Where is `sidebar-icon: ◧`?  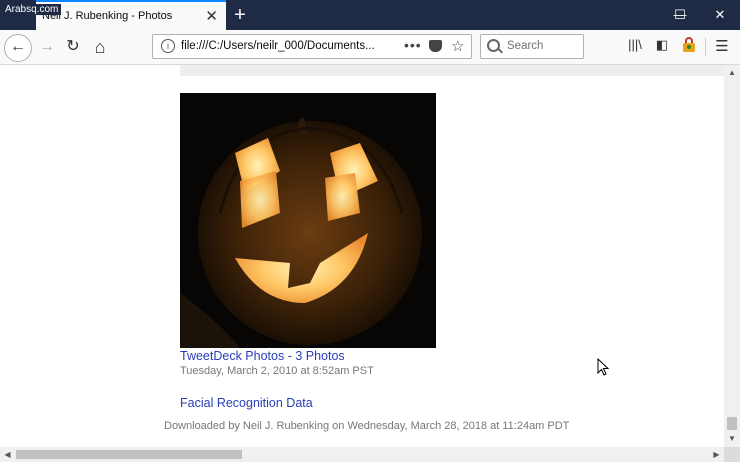
sidebar-icon: ◧ is located at coordinates (662, 45).